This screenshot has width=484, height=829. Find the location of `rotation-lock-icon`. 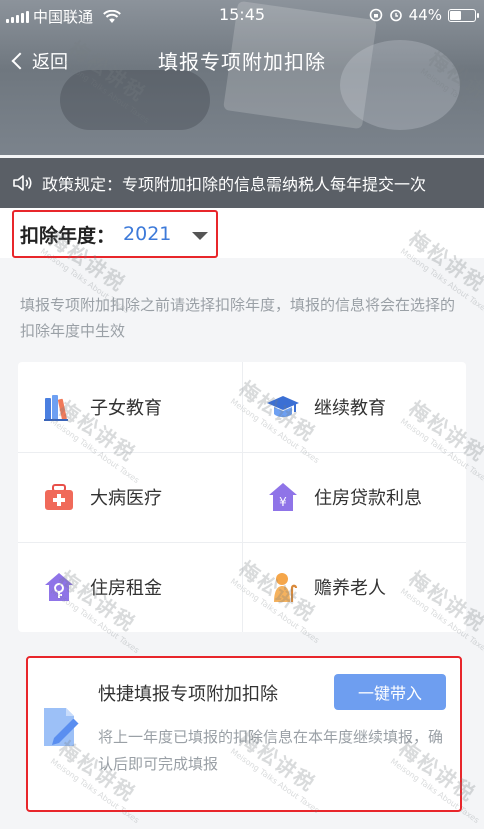

rotation-lock-icon is located at coordinates (375, 15).